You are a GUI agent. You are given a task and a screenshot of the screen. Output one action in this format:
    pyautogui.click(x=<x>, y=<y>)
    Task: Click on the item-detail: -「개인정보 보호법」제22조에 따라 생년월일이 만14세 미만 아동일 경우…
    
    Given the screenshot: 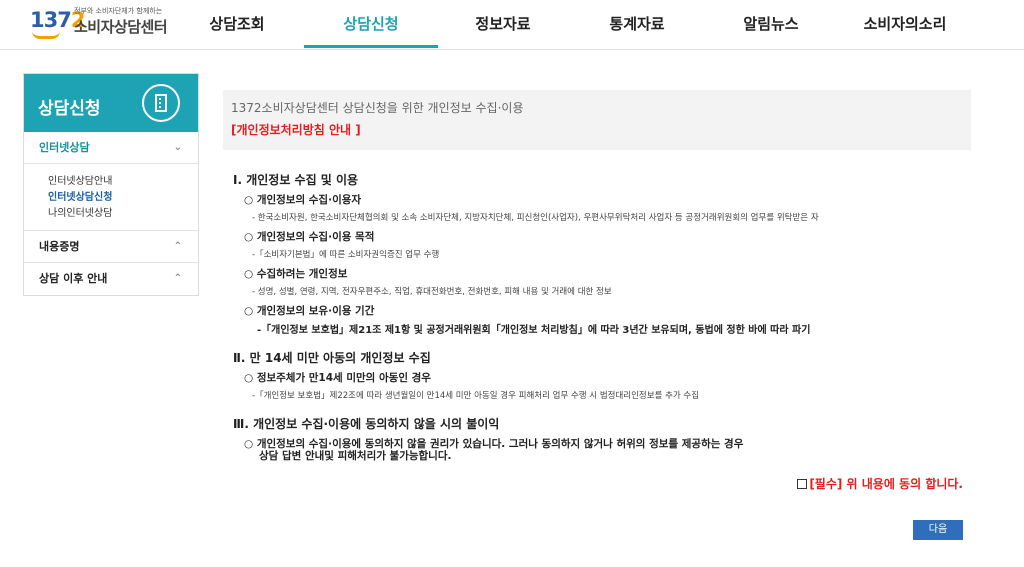 What is the action you would take?
    pyautogui.click(x=476, y=396)
    